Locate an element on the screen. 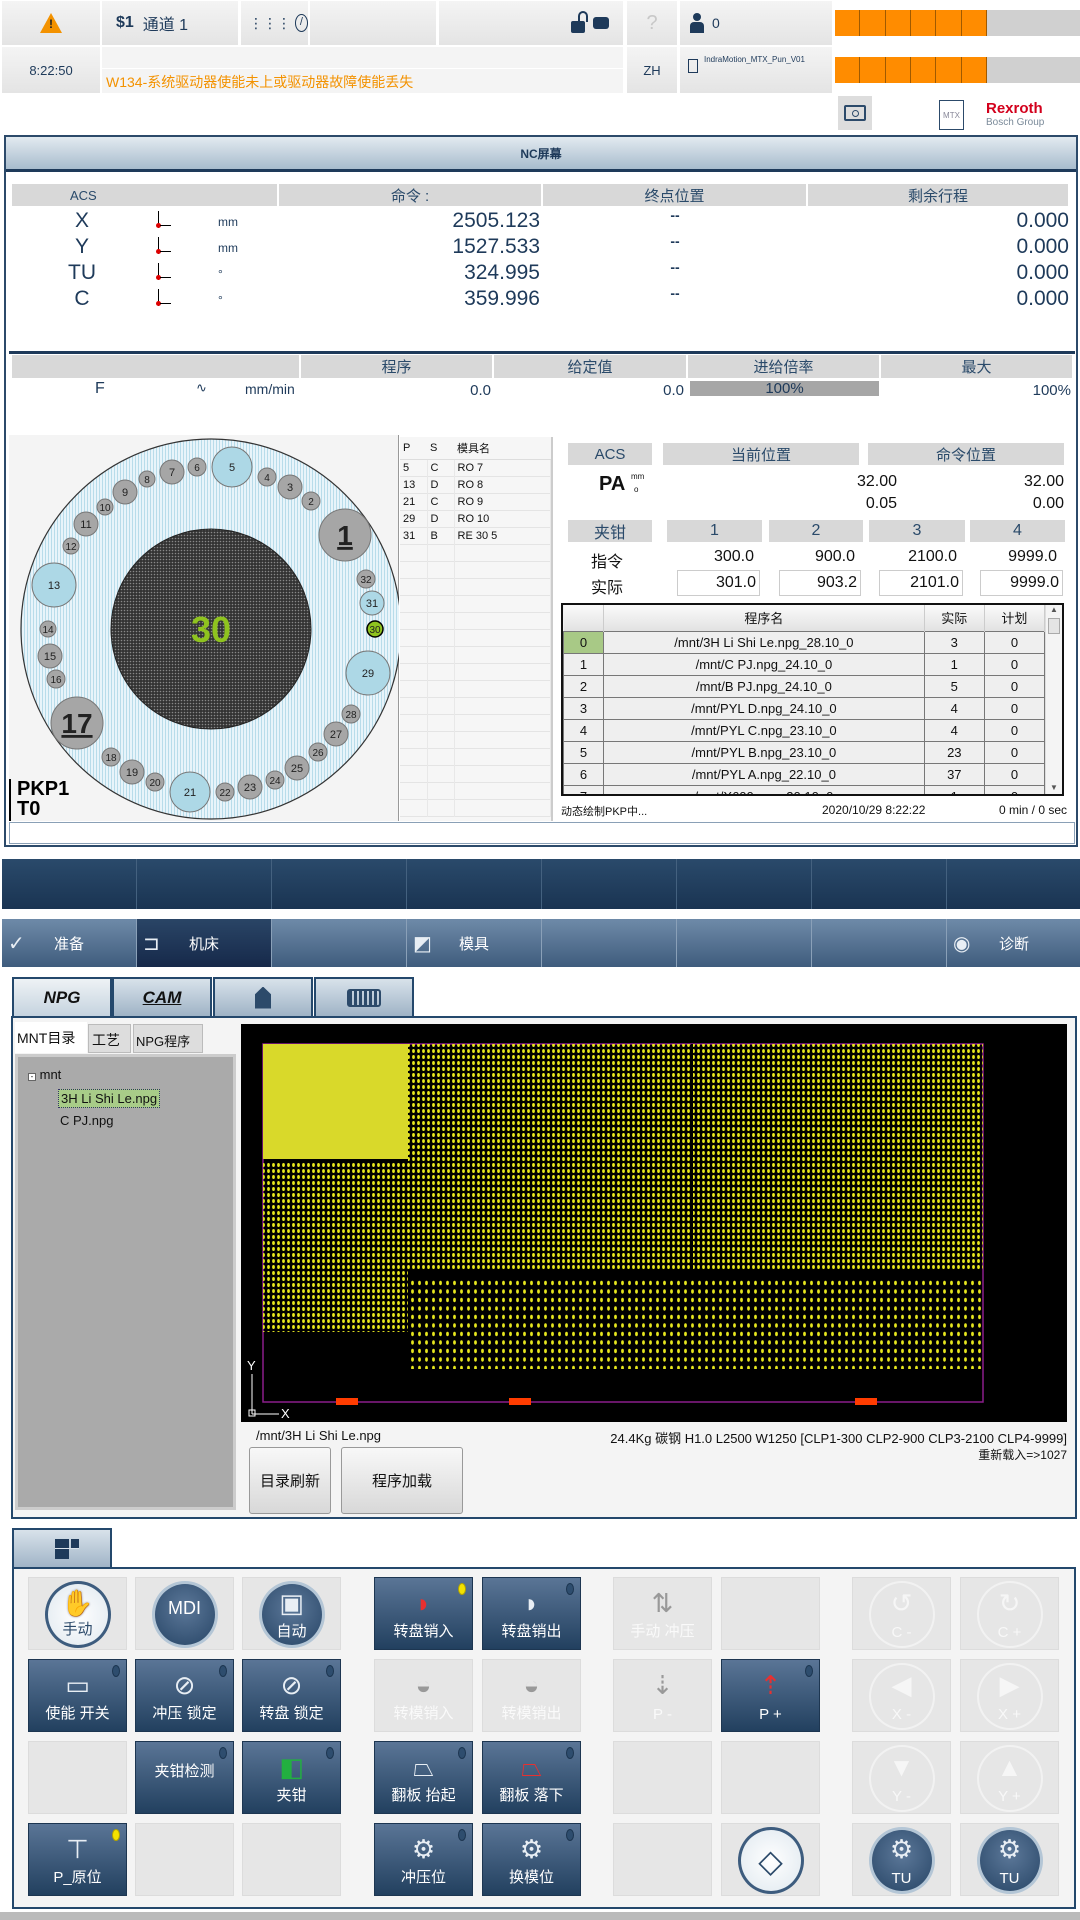 The width and height of the screenshot is (1080, 1920). main-tab-tool: ◩ 模具 is located at coordinates (474, 943).